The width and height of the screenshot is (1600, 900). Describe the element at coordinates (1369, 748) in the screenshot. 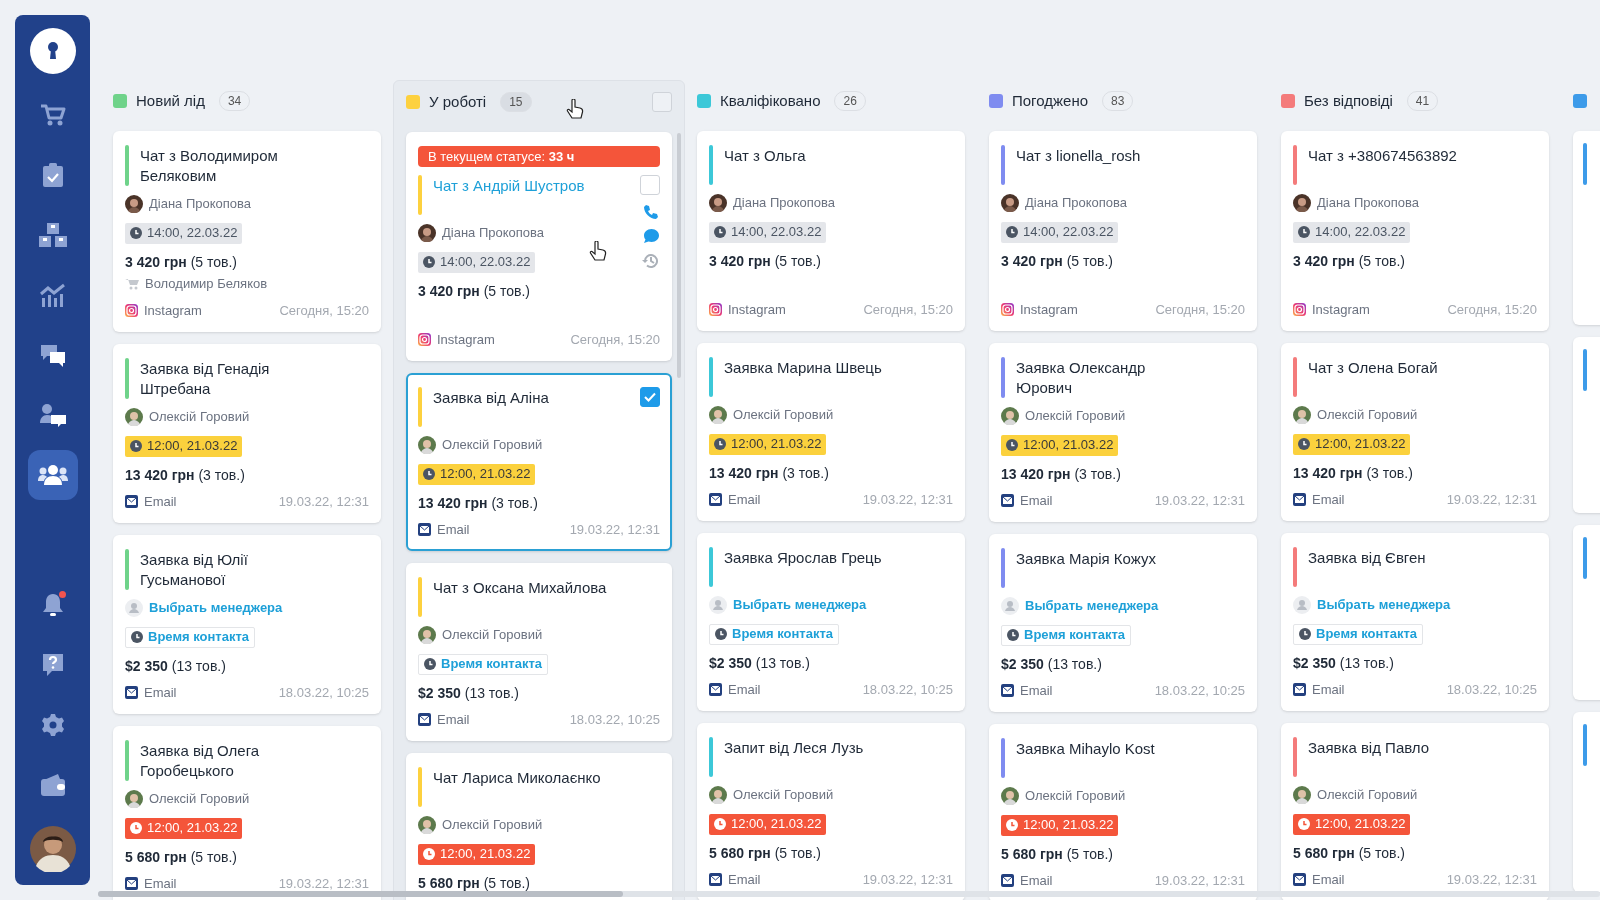

I see `card-title: Заявка від Павло` at that location.